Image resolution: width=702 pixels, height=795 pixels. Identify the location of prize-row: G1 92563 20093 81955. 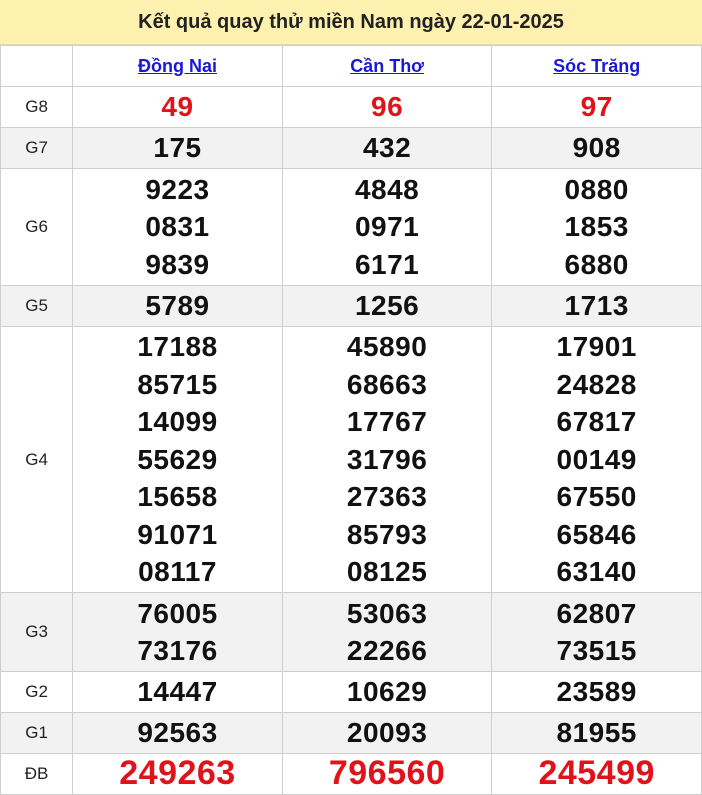
(351, 733).